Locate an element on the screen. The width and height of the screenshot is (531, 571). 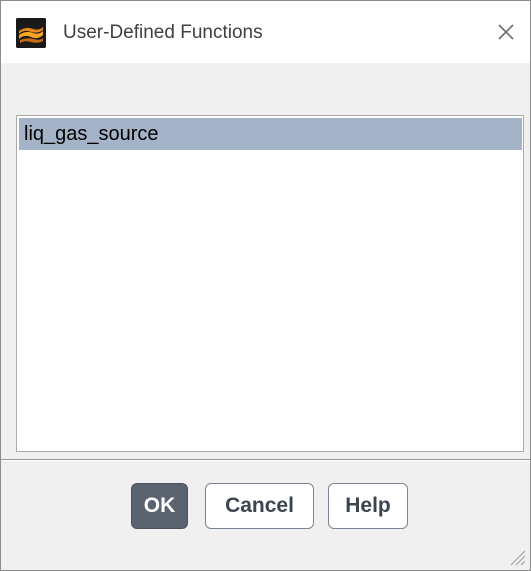
dialog-title: User-Defined Functions is located at coordinates (163, 32).